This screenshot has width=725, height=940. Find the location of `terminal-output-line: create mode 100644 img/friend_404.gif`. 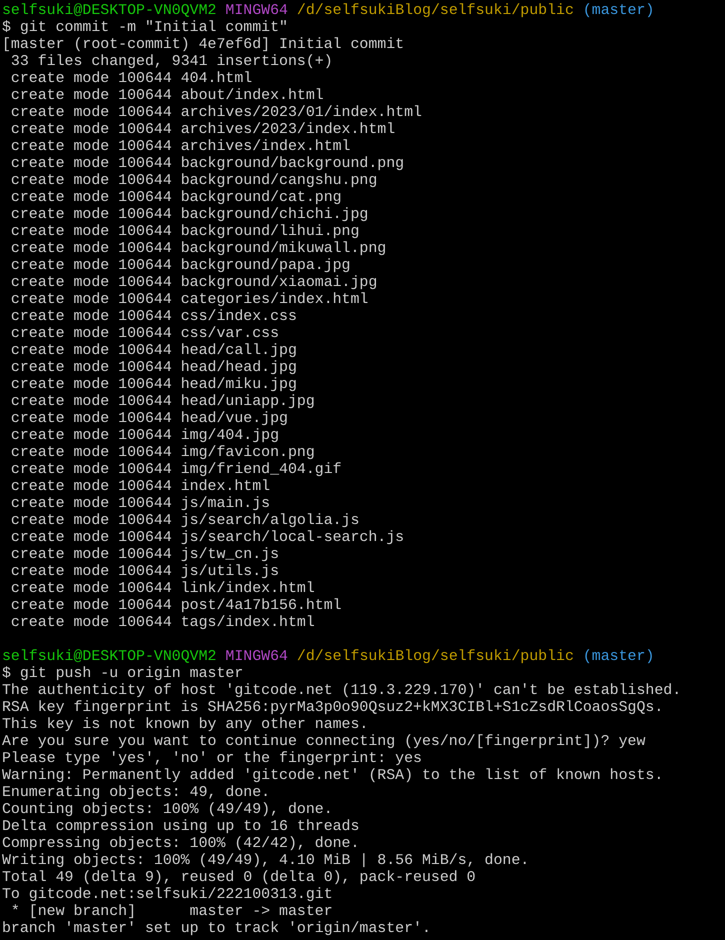

terminal-output-line: create mode 100644 img/friend_404.gif is located at coordinates (176, 470).